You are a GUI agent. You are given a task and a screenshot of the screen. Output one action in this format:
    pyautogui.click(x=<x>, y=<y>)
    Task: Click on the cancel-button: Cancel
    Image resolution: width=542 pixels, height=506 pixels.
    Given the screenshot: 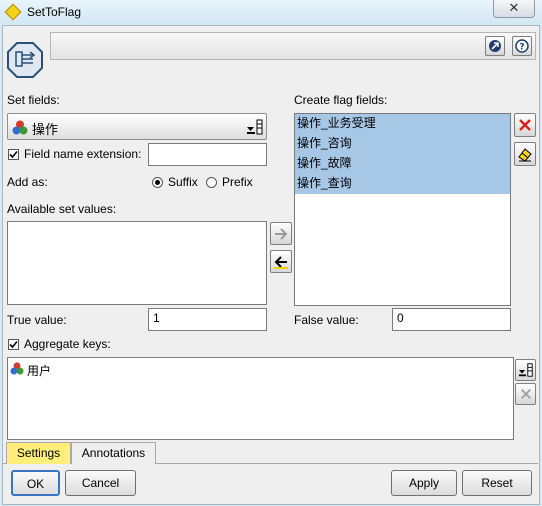 What is the action you would take?
    pyautogui.click(x=100, y=483)
    